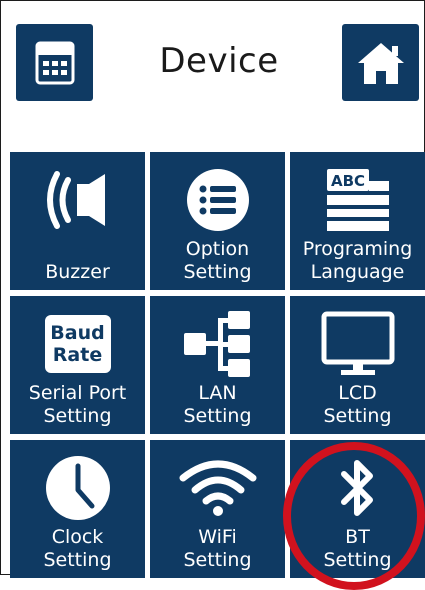  What do you see at coordinates (357, 404) in the screenshot?
I see `tile-label: LCD Setting` at bounding box center [357, 404].